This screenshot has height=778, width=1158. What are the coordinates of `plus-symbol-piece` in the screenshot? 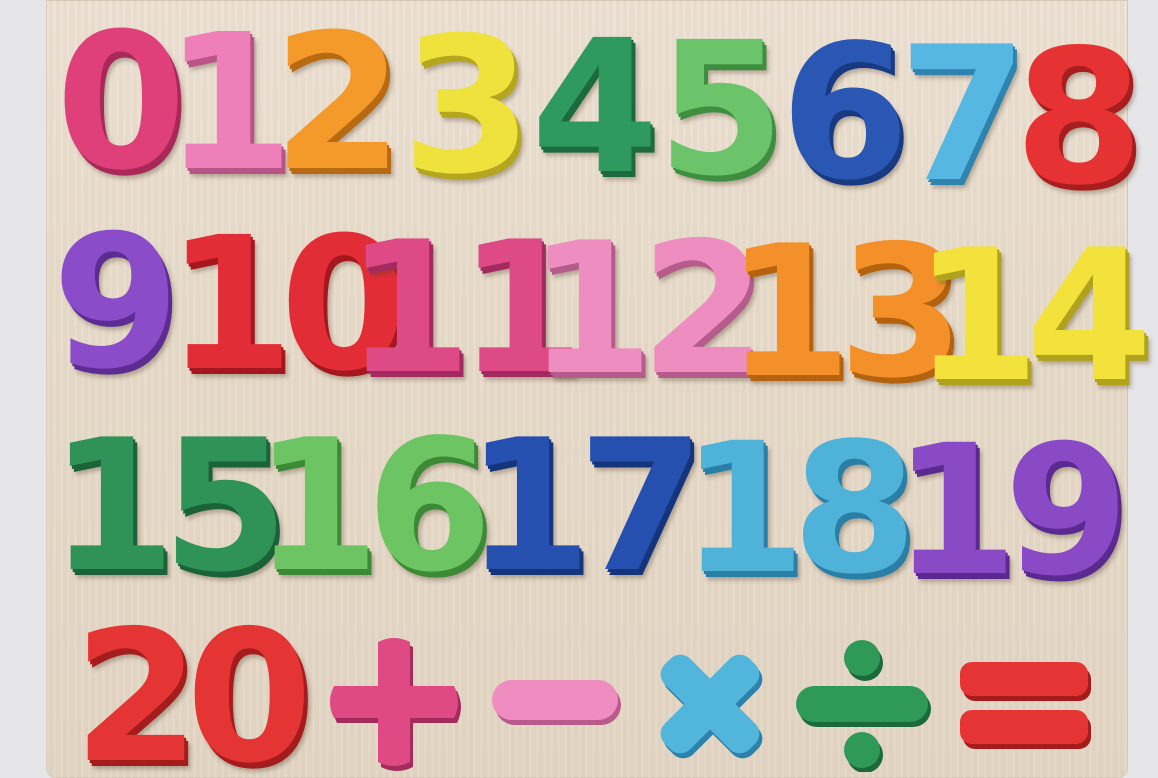 It's located at (395, 704).